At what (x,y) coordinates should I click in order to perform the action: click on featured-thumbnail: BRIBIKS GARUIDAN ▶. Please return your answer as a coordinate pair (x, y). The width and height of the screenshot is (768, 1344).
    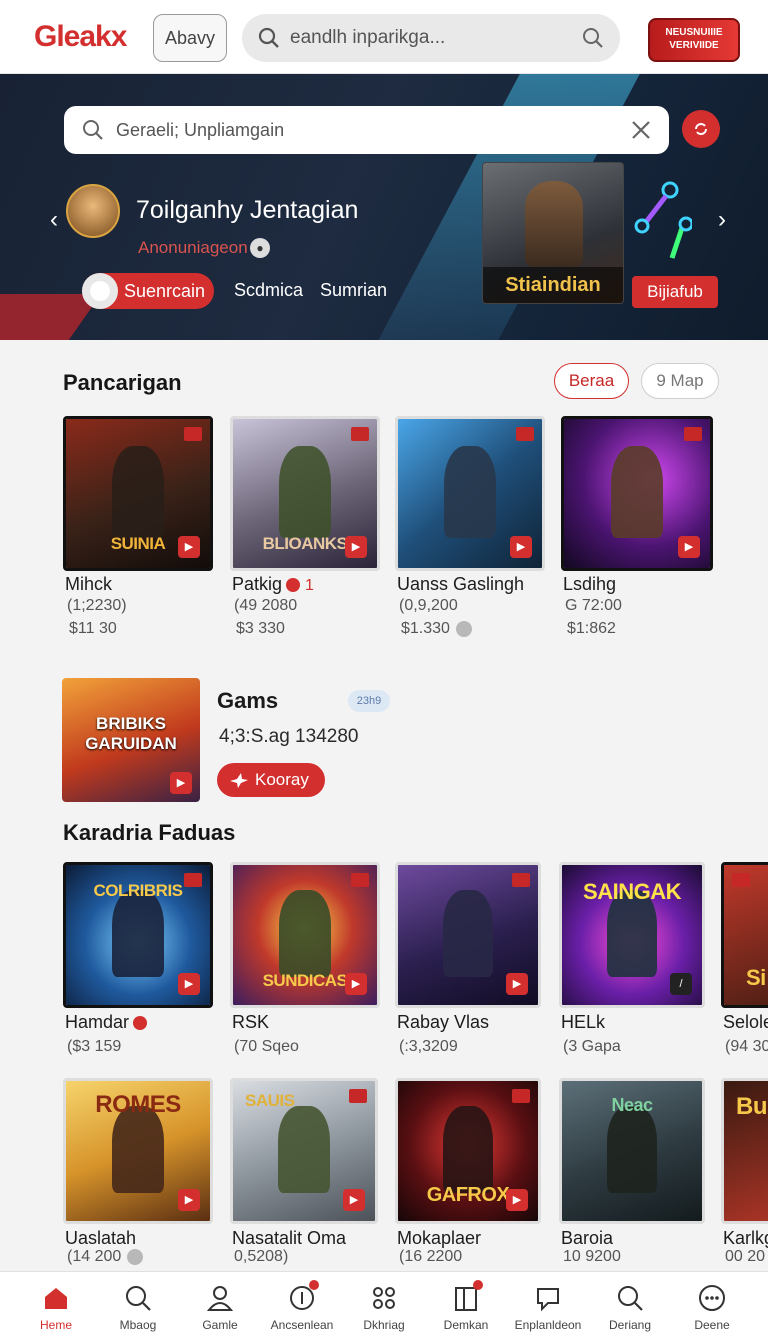
    Looking at the image, I should click on (131, 740).